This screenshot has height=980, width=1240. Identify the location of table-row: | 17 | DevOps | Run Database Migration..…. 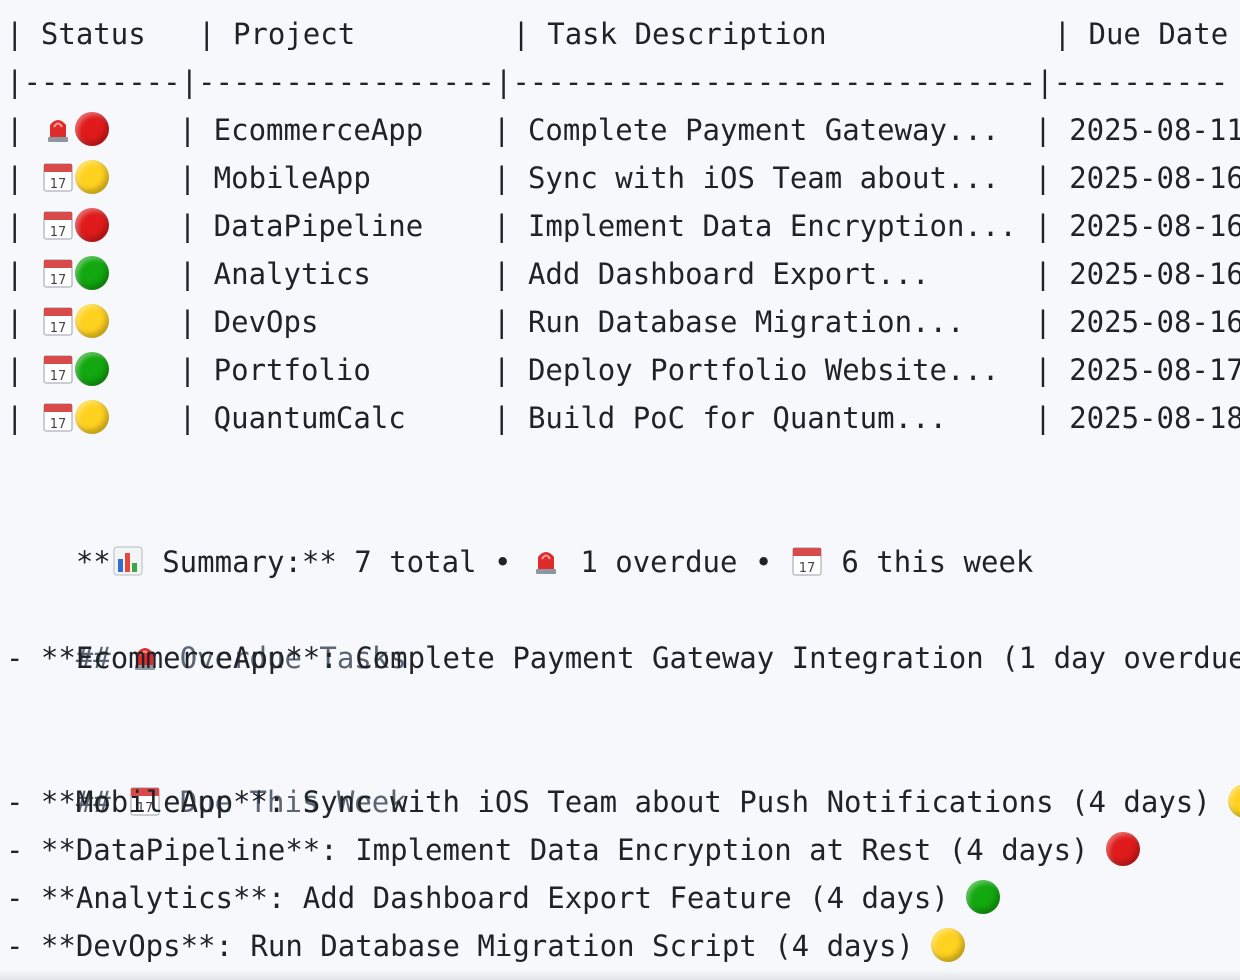
(623, 322).